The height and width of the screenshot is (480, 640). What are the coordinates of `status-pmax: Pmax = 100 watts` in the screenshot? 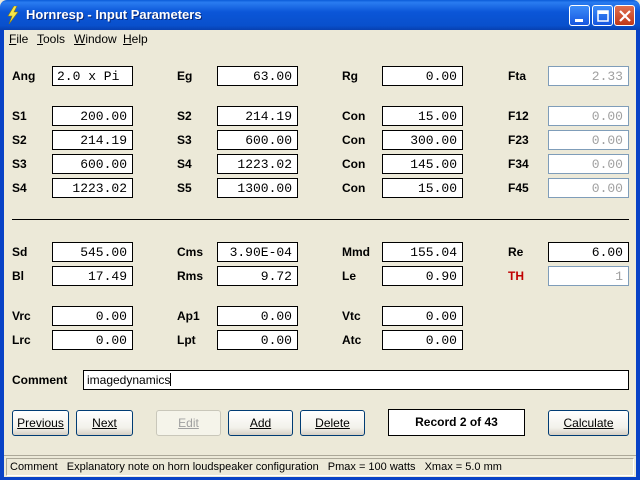 It's located at (371, 467).